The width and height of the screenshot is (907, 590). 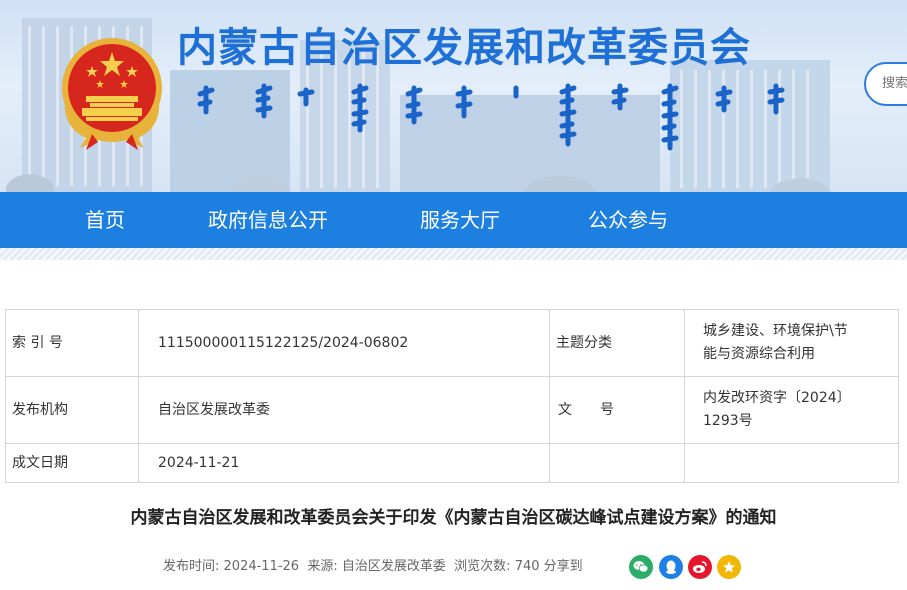 What do you see at coordinates (628, 220) in the screenshot?
I see `nav-item-public-participation: 公众参与` at bounding box center [628, 220].